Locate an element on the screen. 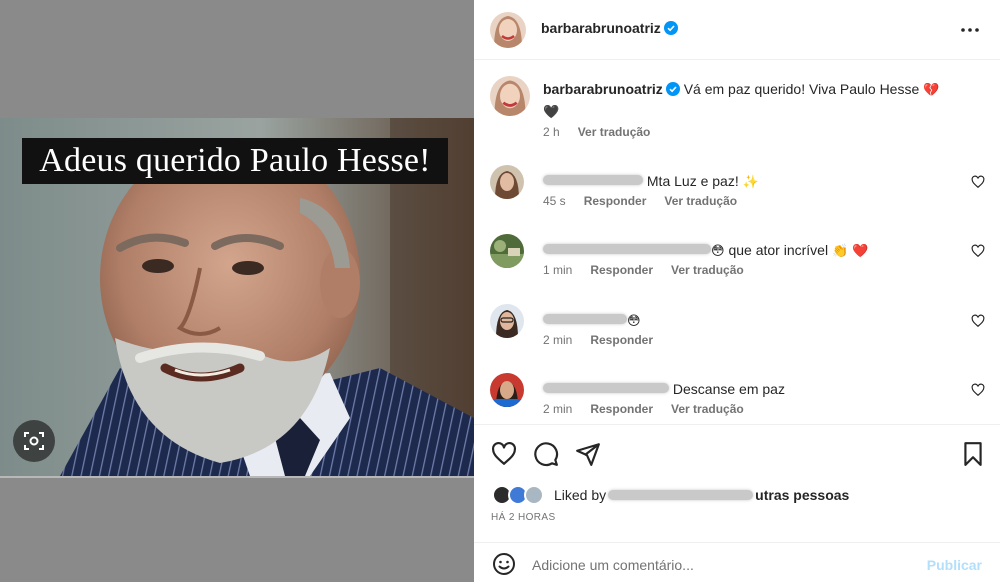 The height and width of the screenshot is (582, 1000). publish-button: Publicar is located at coordinates (954, 565).